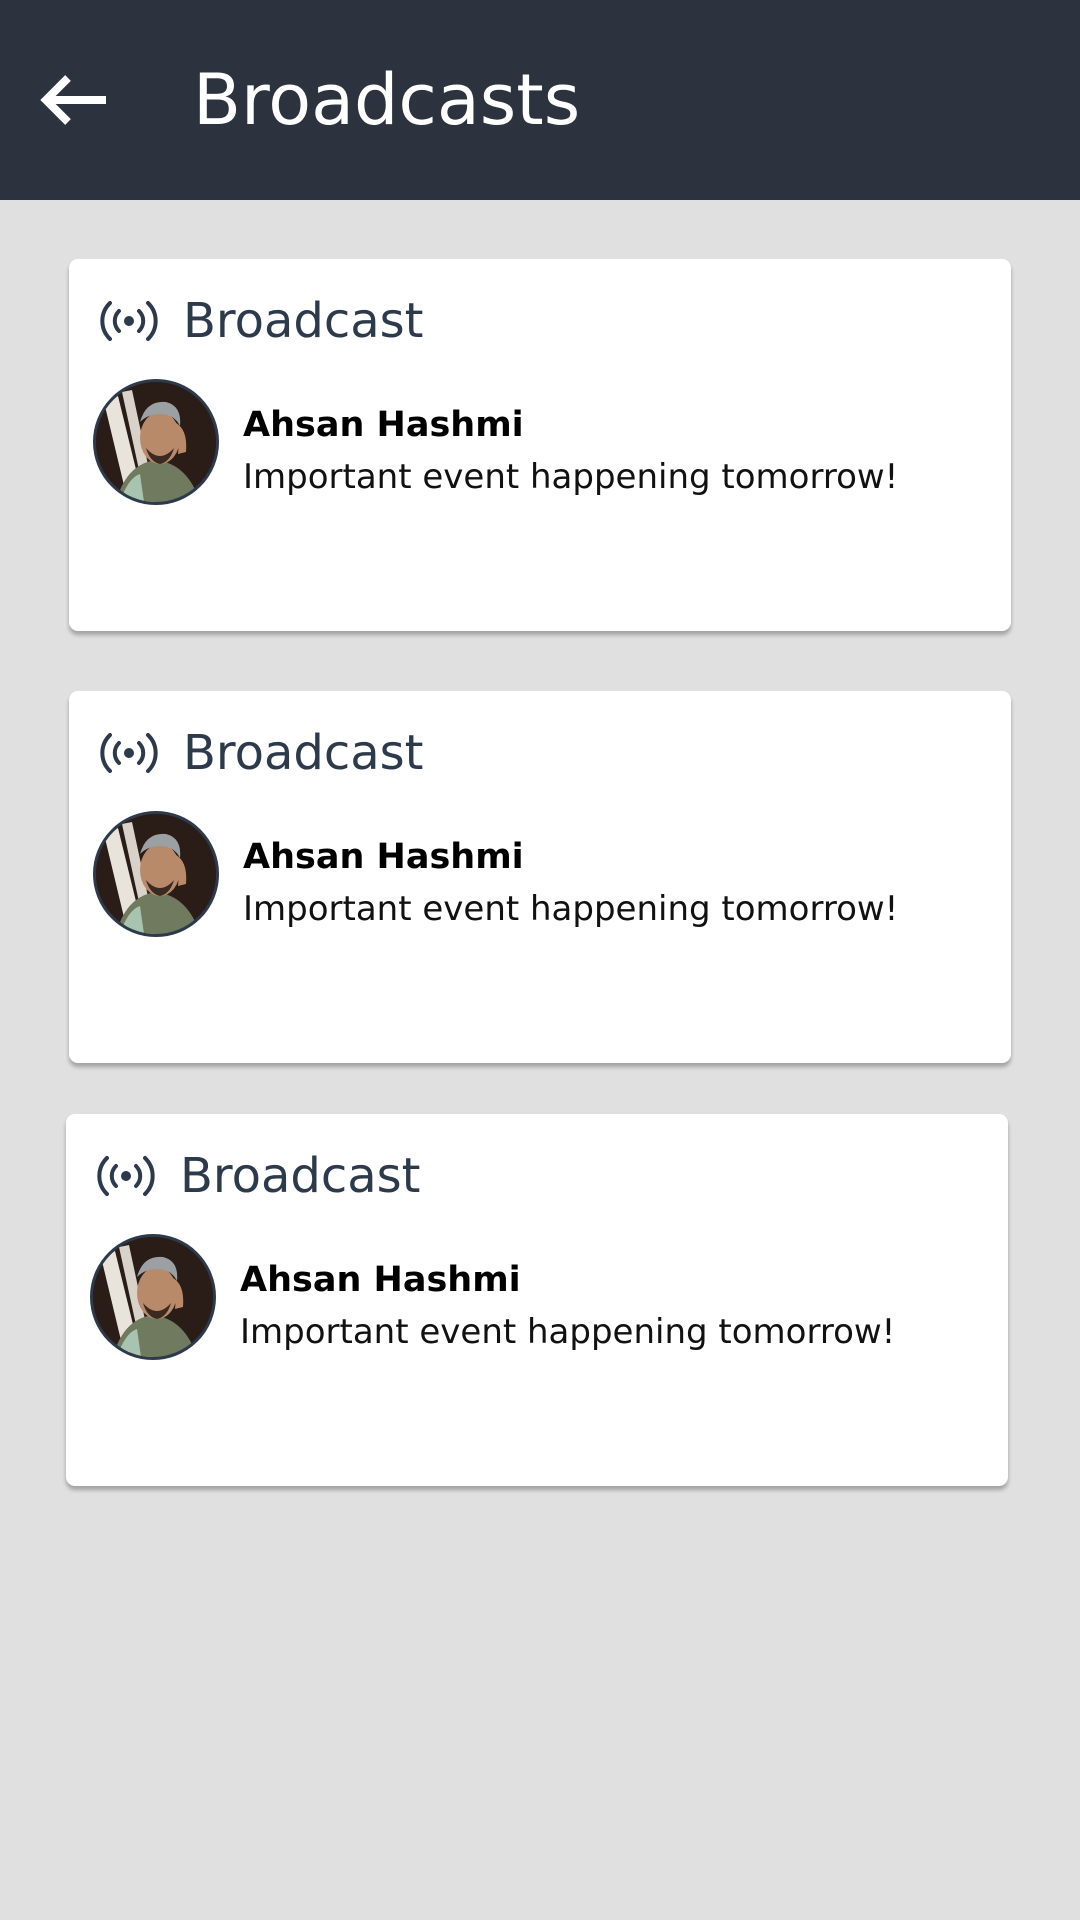  I want to click on back-button, so click(73, 100).